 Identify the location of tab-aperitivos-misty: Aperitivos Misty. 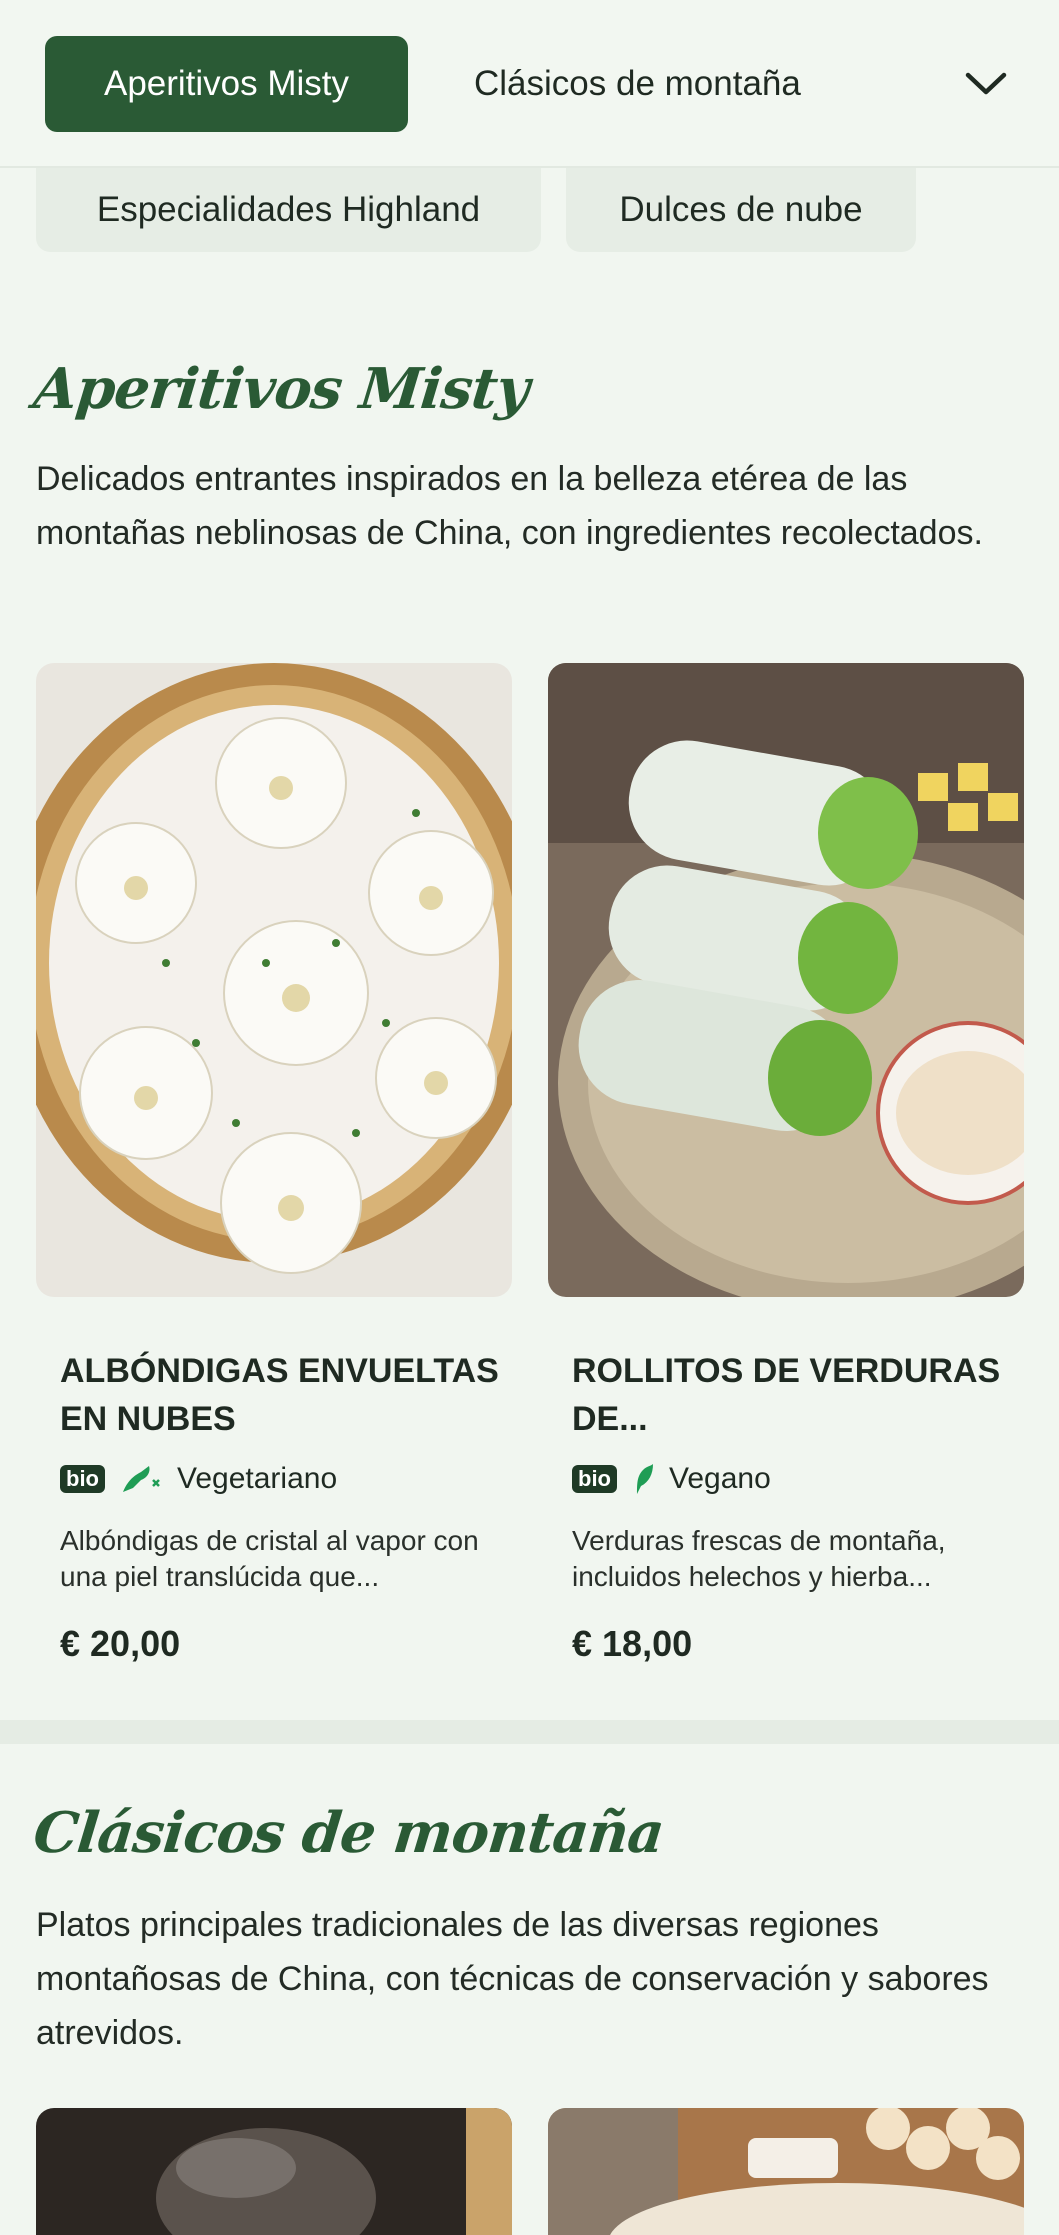
(226, 84).